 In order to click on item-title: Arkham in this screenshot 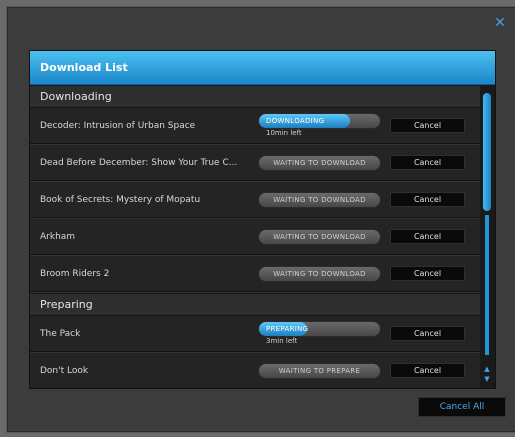, I will do `click(58, 237)`.